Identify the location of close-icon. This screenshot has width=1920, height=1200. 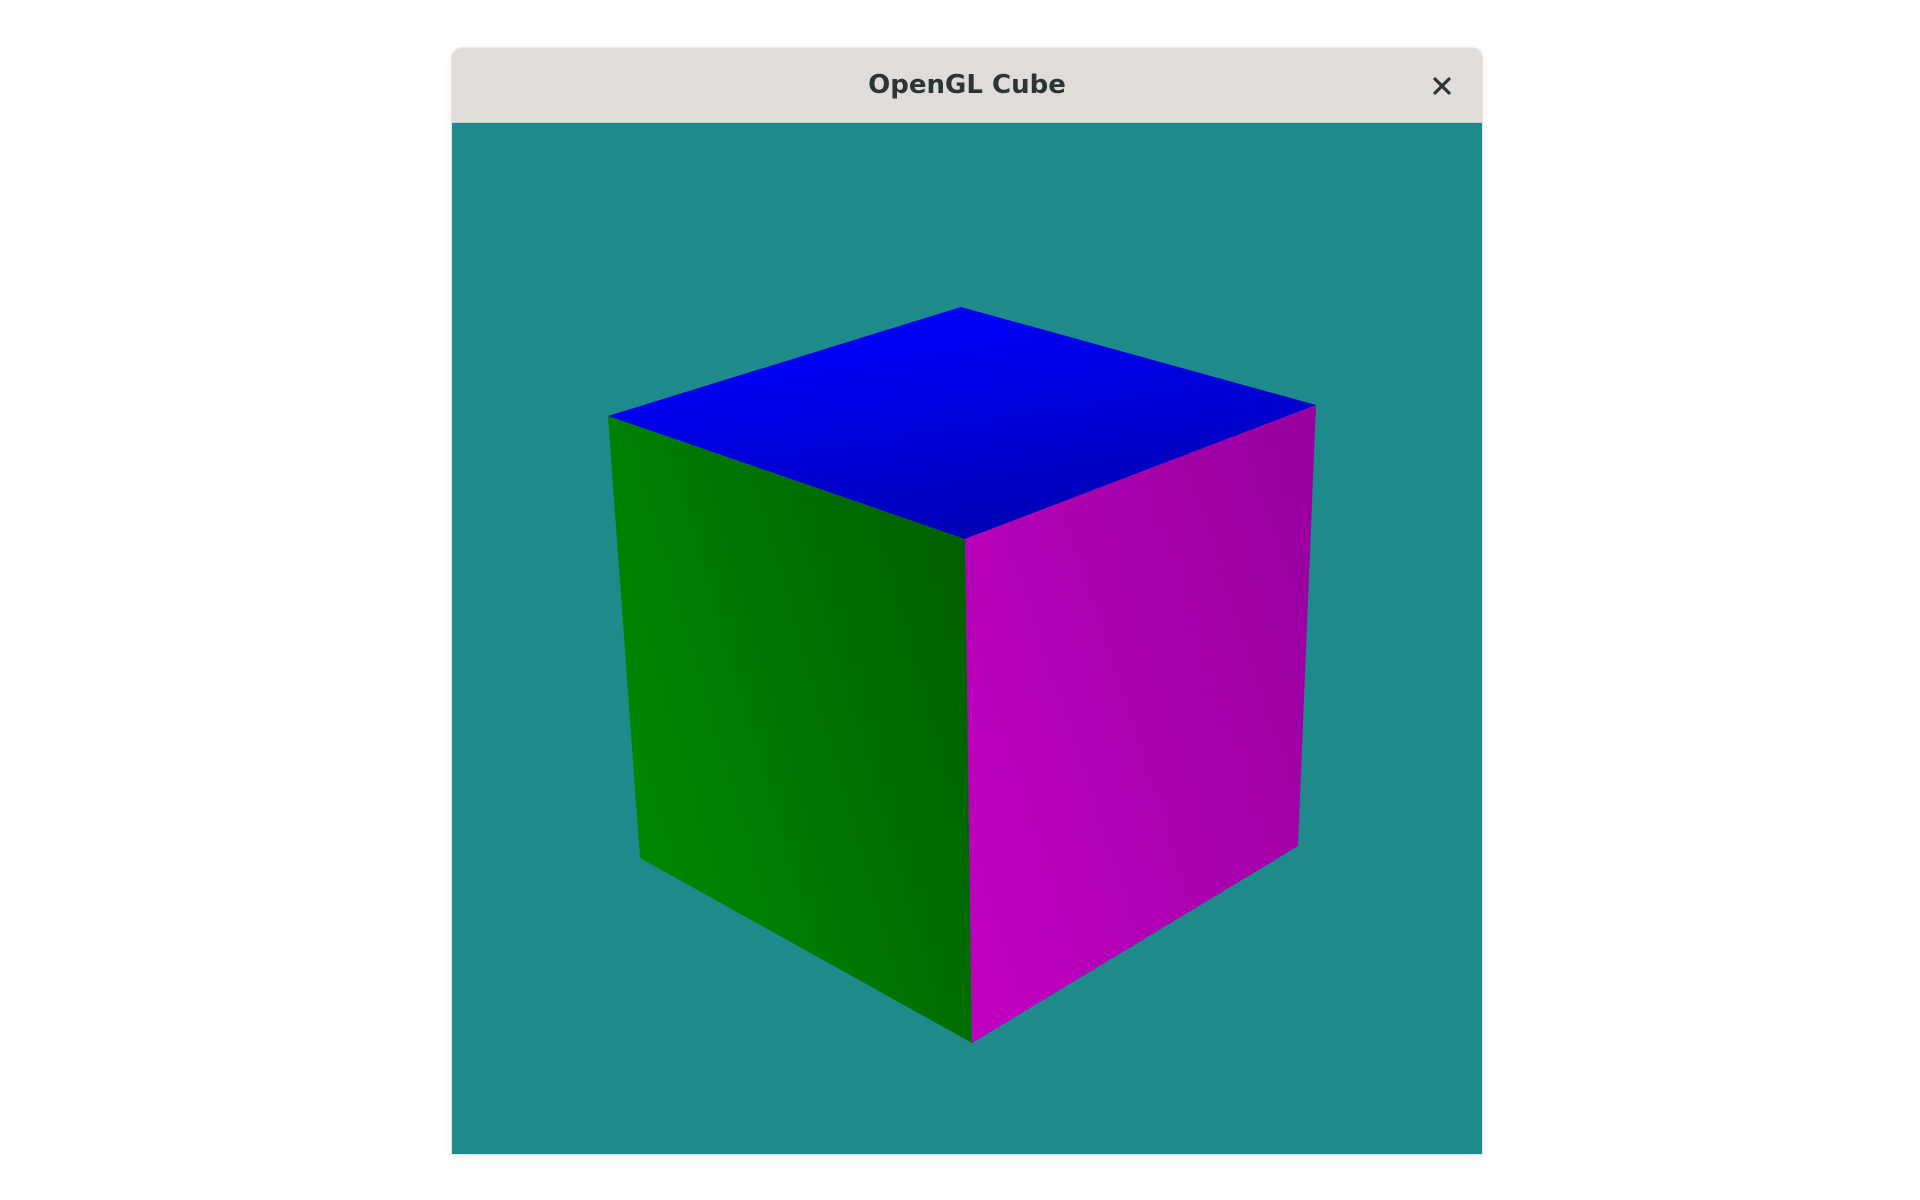
(1442, 86).